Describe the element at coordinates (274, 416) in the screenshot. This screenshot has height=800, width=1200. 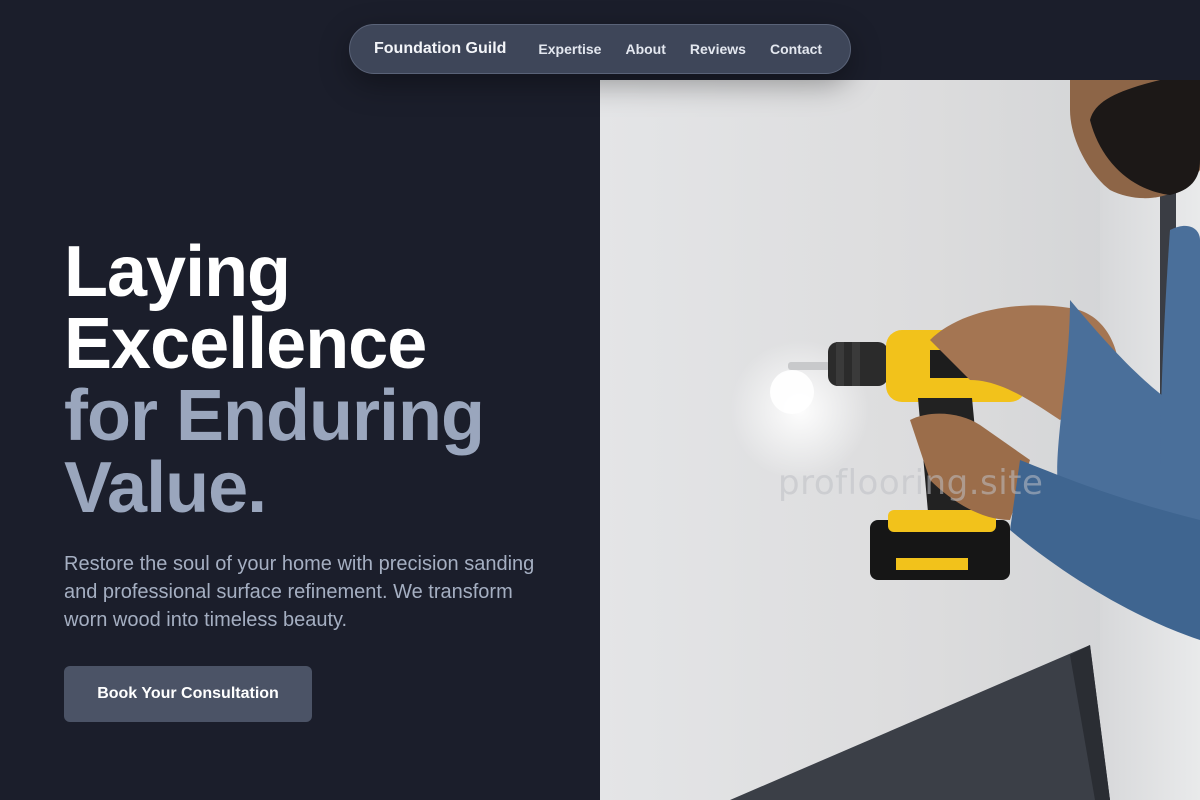
I see `headline-line-3: for Enduring` at that location.